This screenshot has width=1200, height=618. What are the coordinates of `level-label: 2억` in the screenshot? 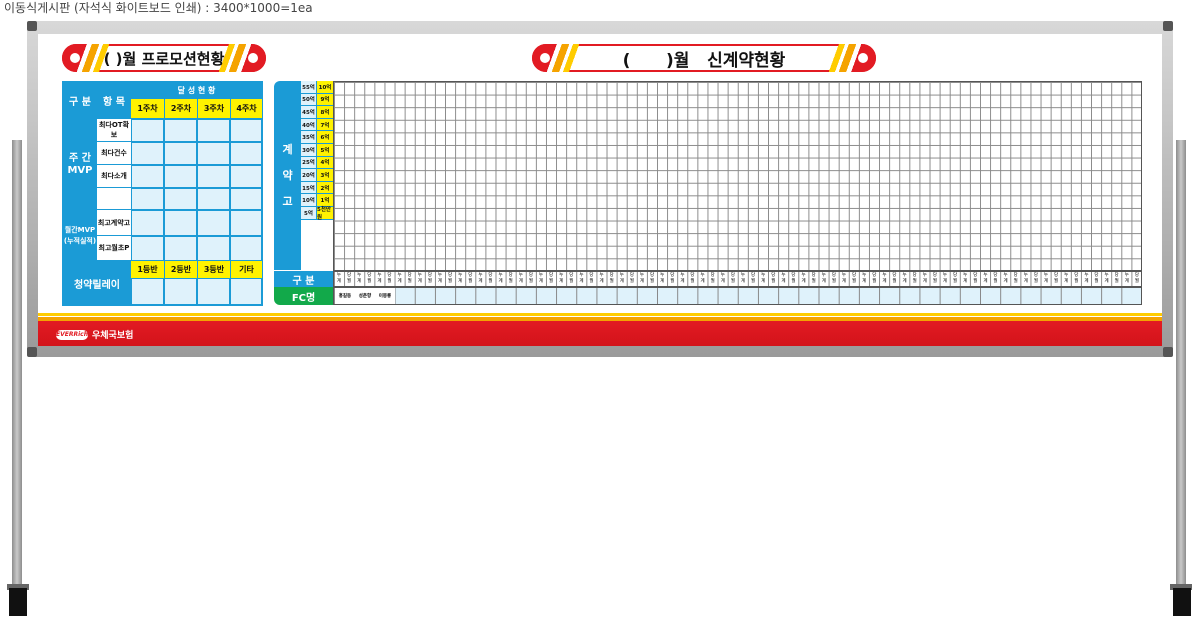 It's located at (325, 188).